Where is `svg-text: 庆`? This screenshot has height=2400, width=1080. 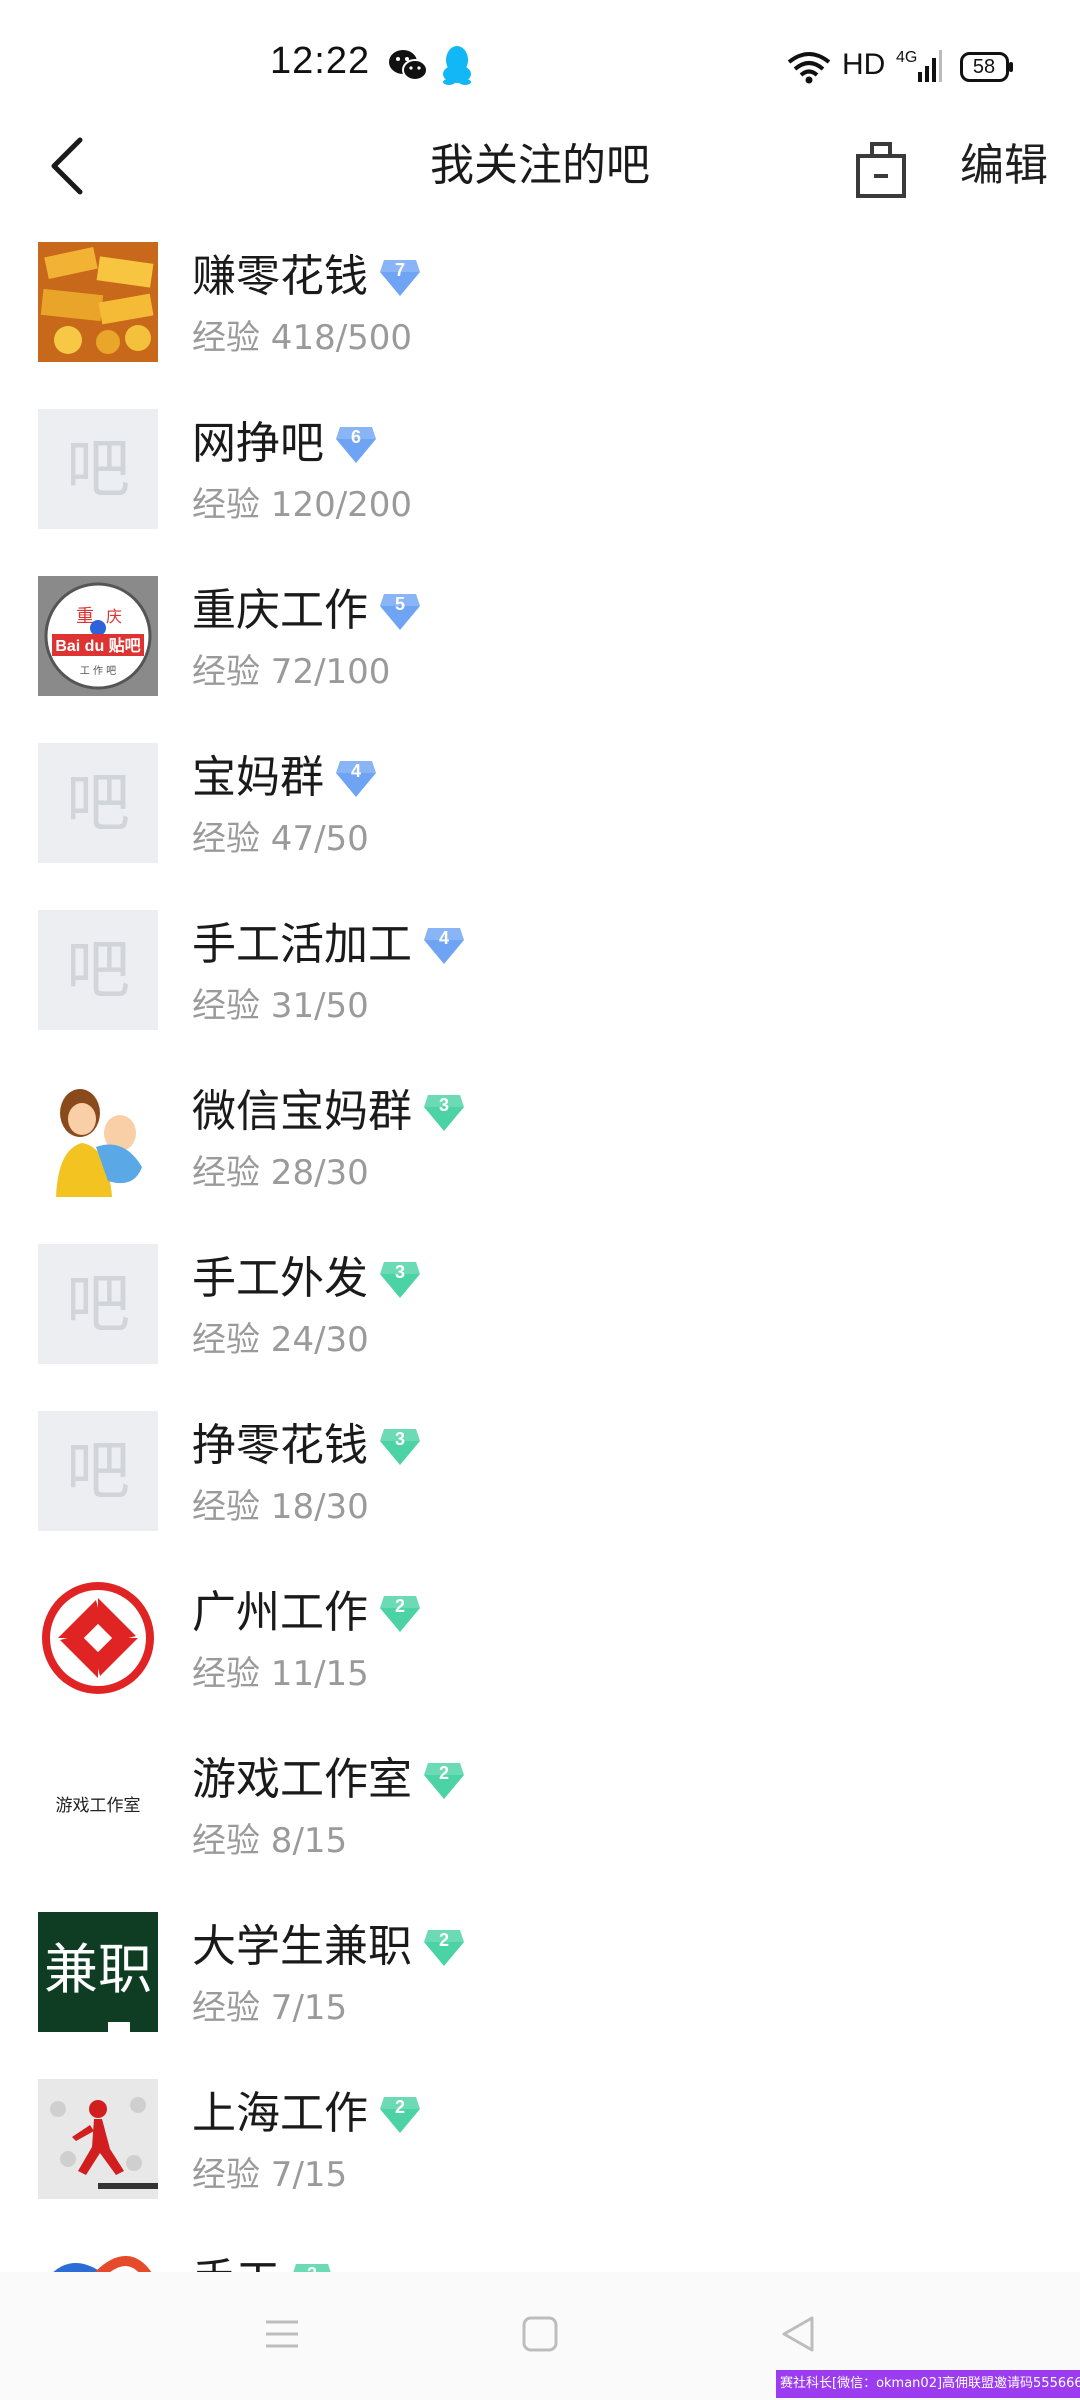 svg-text: 庆 is located at coordinates (114, 616).